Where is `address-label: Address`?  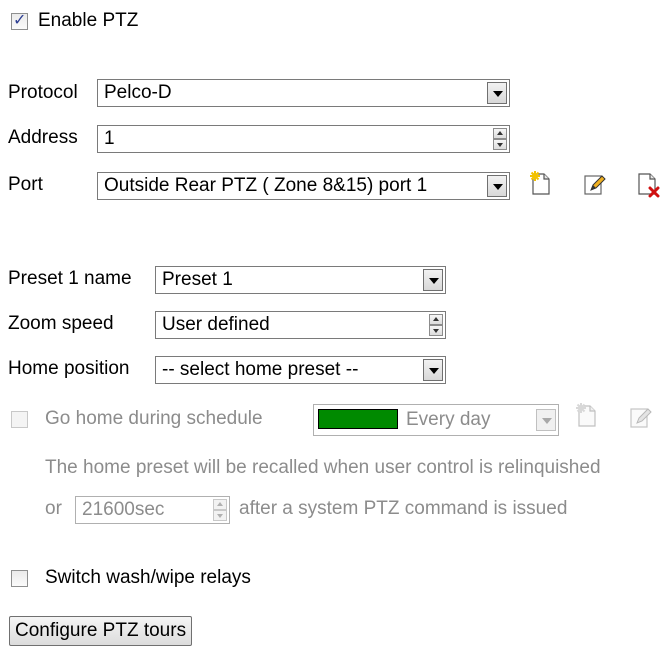 address-label: Address is located at coordinates (43, 137).